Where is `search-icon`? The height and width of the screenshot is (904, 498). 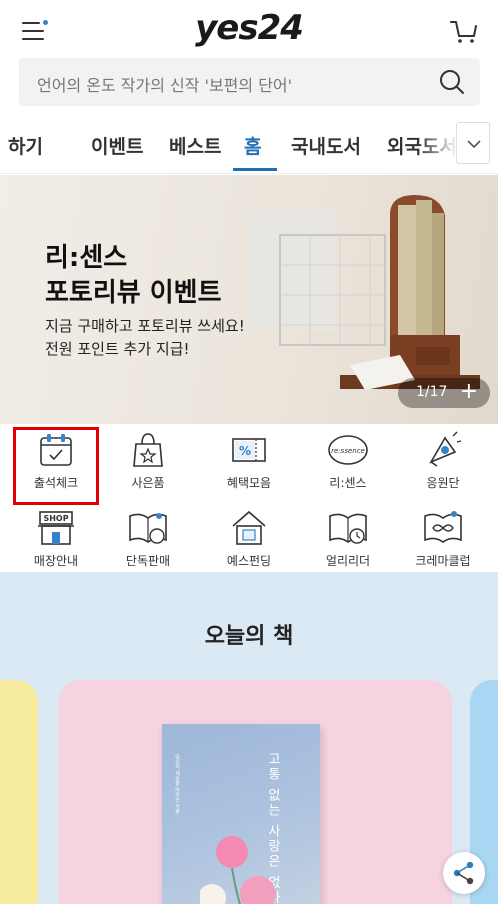 search-icon is located at coordinates (452, 82).